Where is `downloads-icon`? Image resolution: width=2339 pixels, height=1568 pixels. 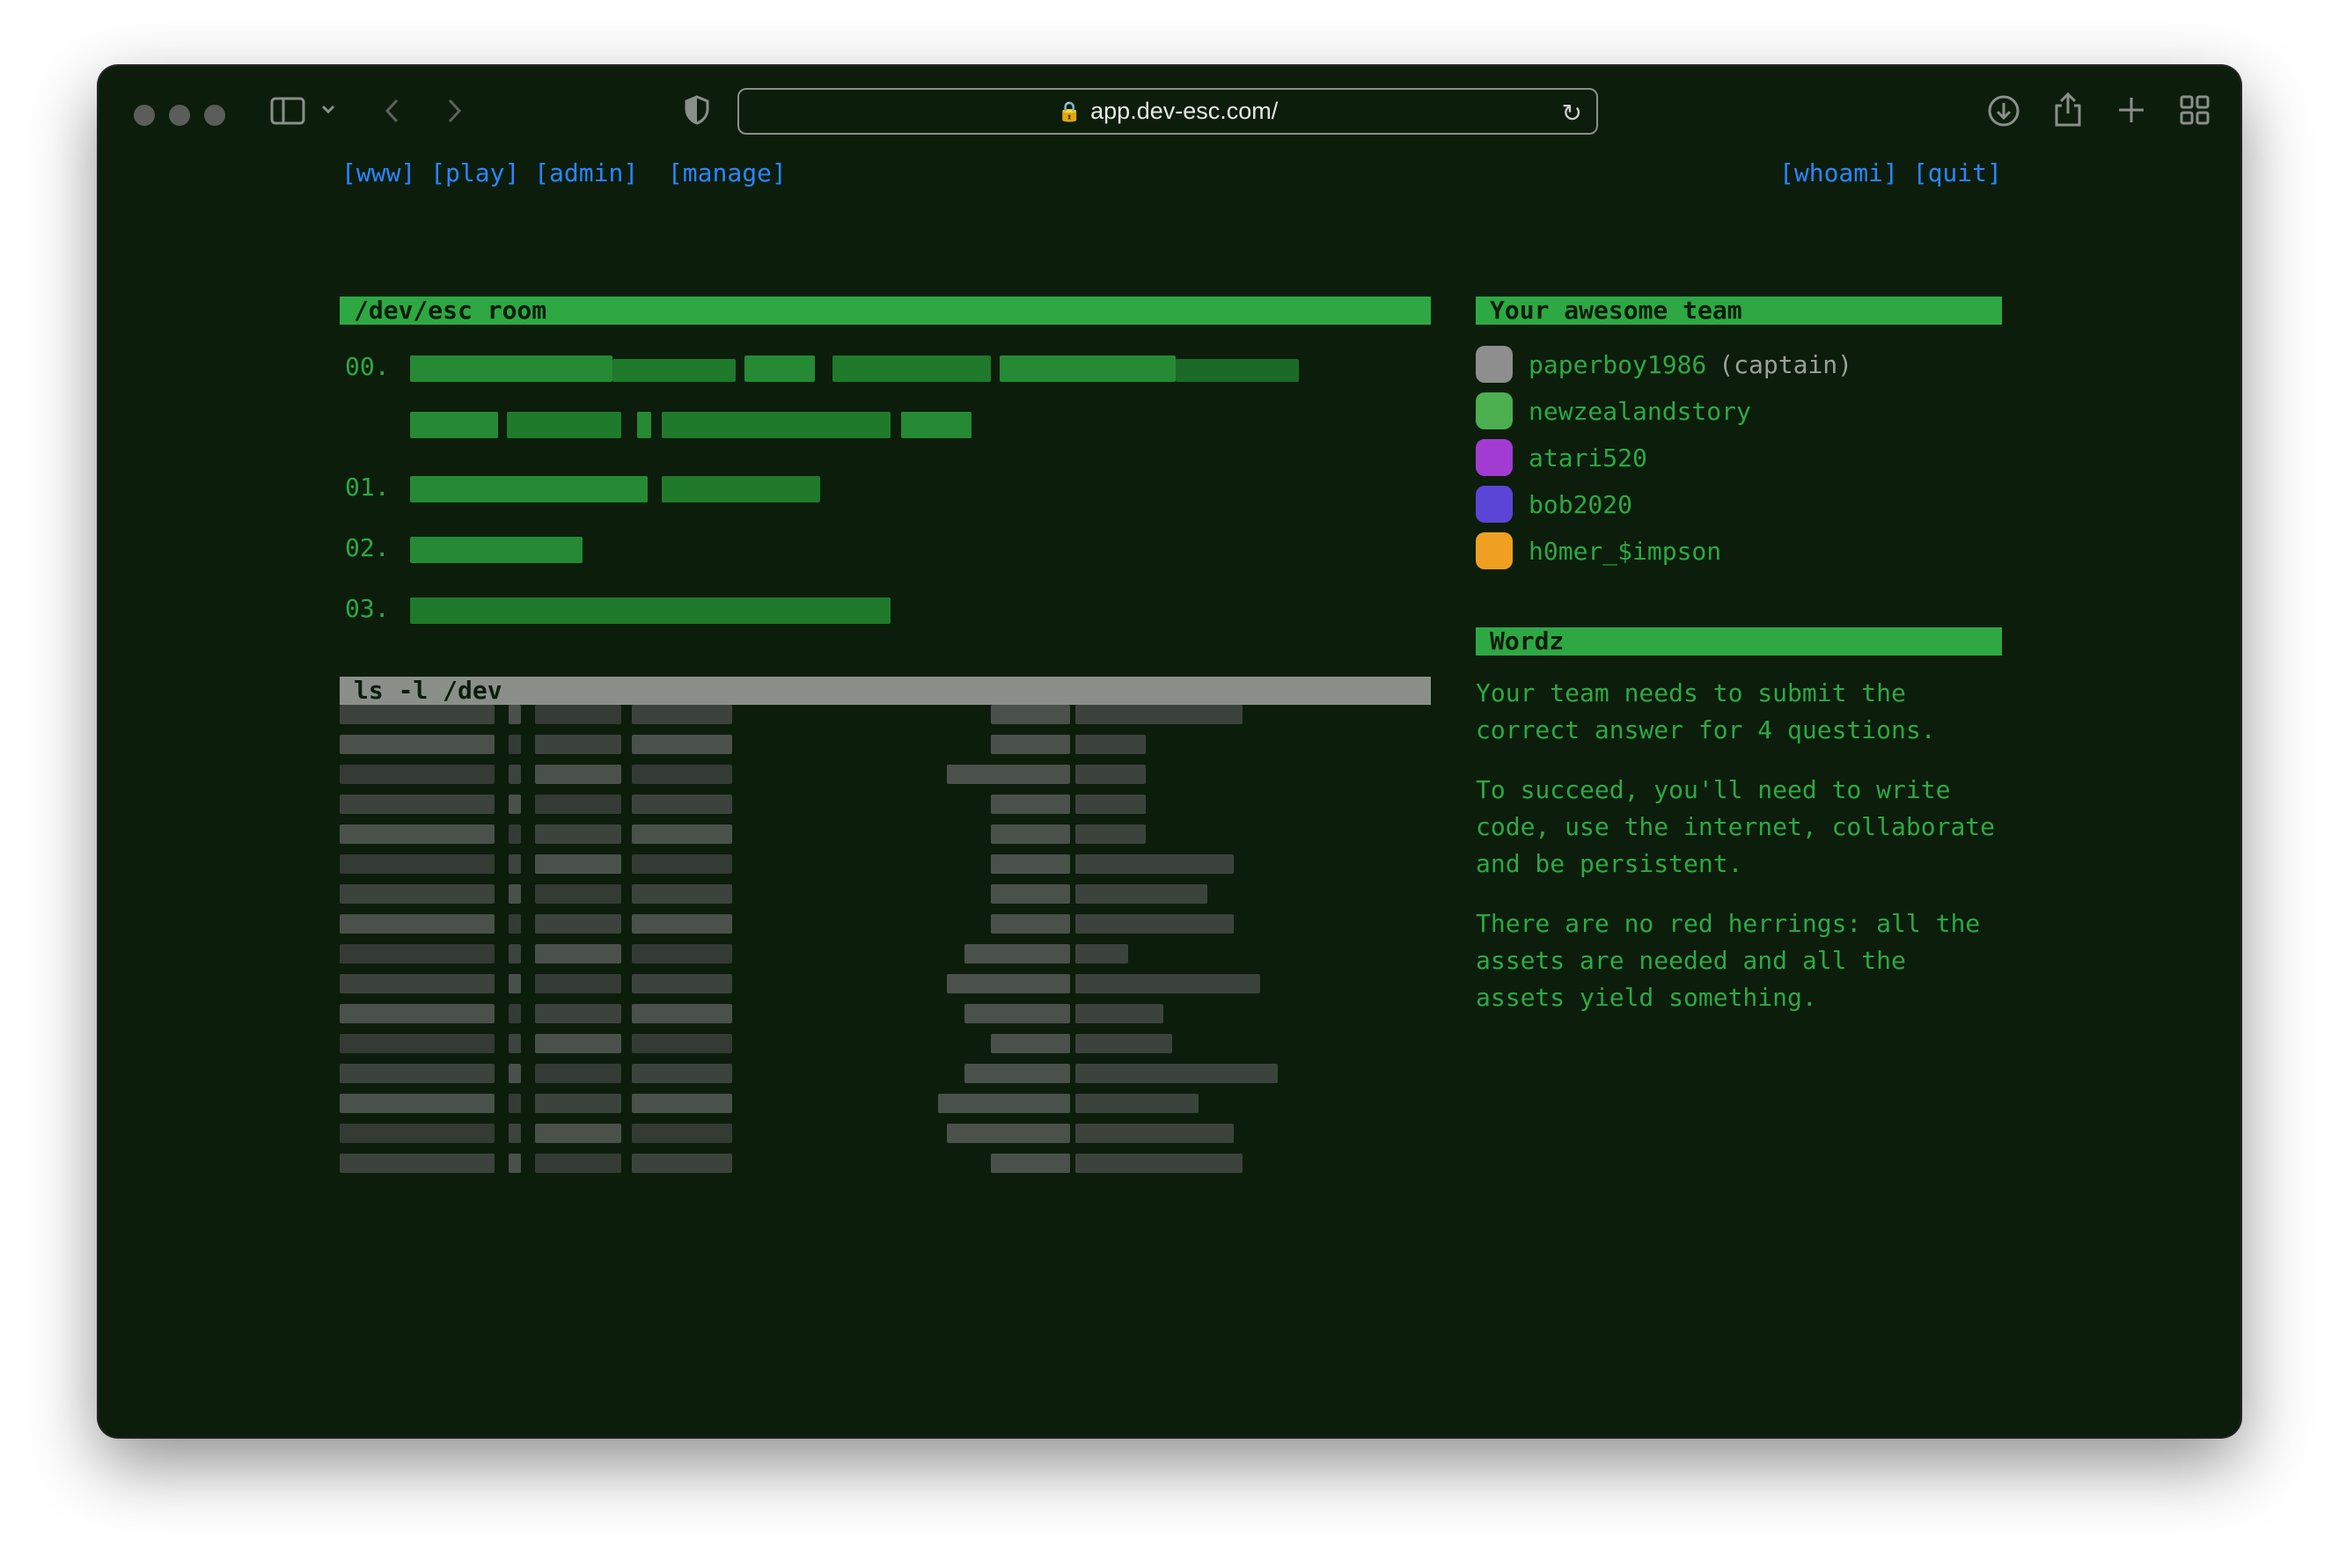 downloads-icon is located at coordinates (2003, 113).